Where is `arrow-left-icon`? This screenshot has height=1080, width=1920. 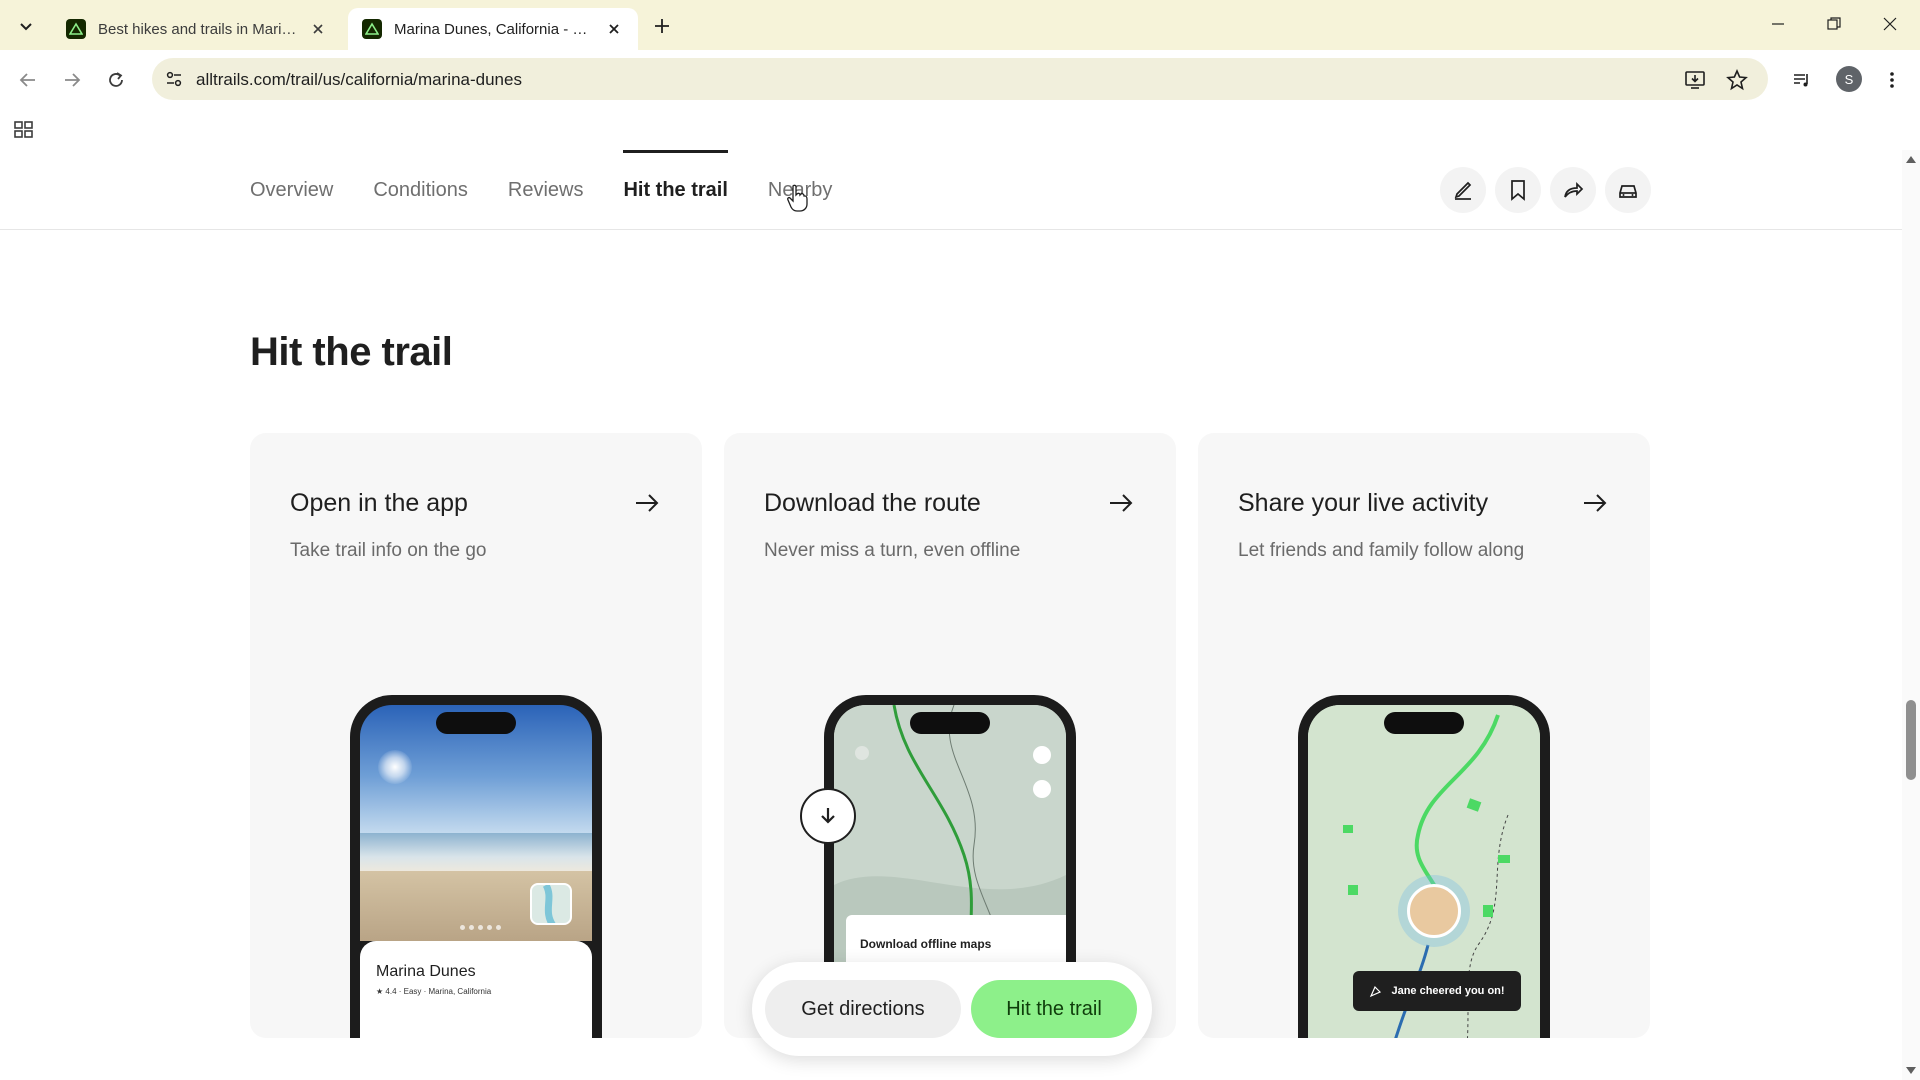 arrow-left-icon is located at coordinates (27, 80).